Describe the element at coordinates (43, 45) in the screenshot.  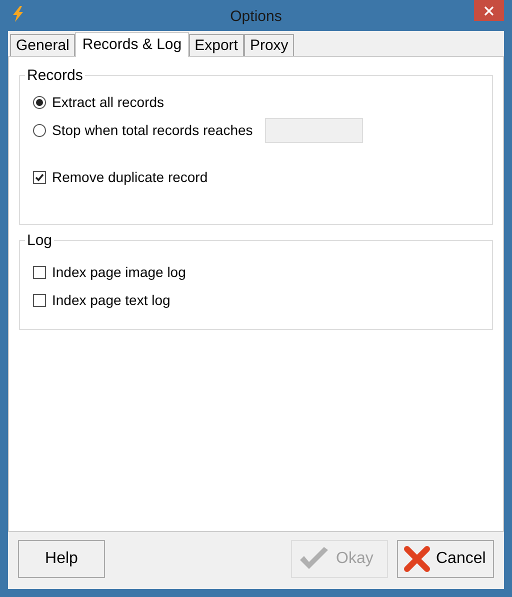
I see `tab: General` at that location.